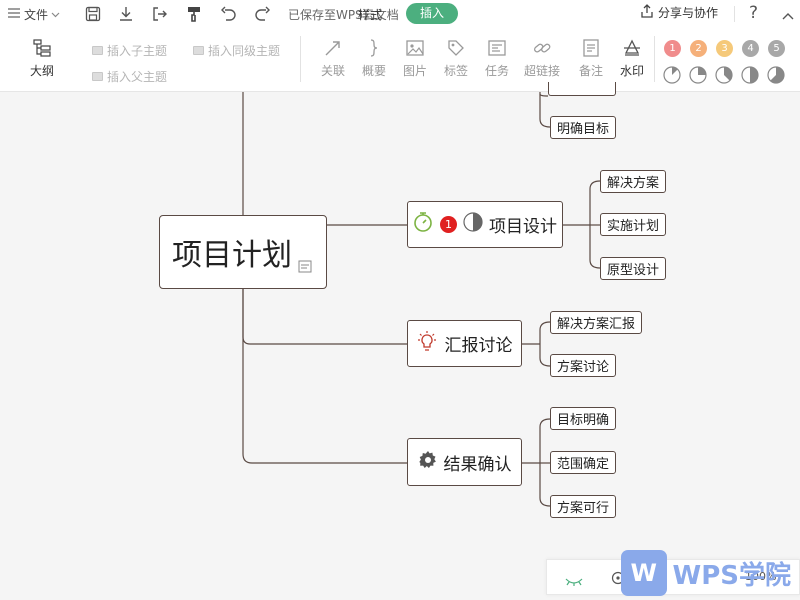  What do you see at coordinates (672, 48) in the screenshot?
I see `priority-1-button: 1` at bounding box center [672, 48].